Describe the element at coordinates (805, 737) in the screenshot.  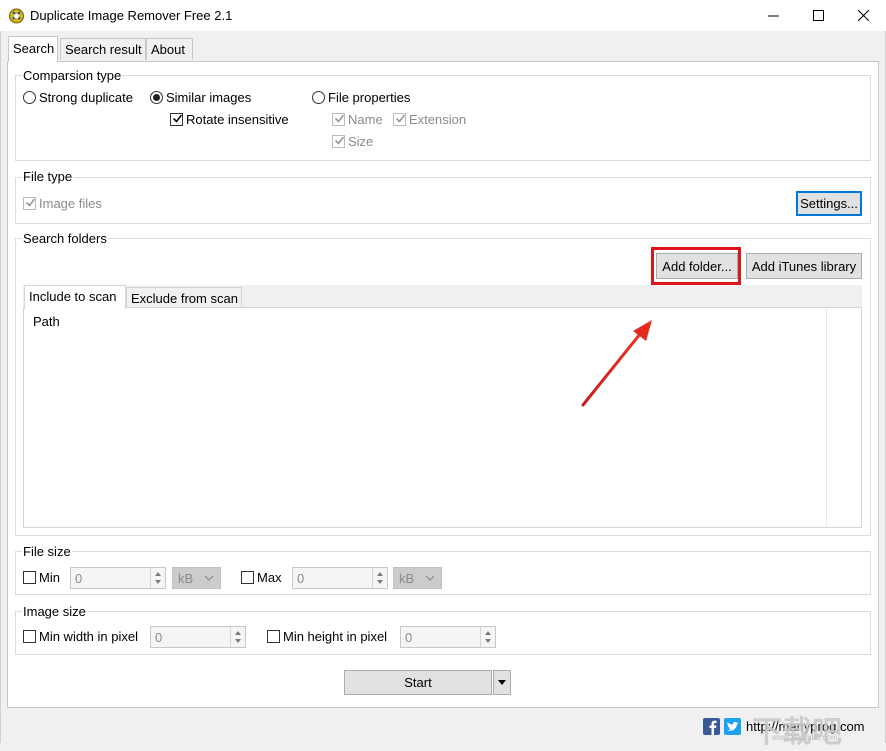
I see `watermark-url: www.xiazaiba.com` at that location.